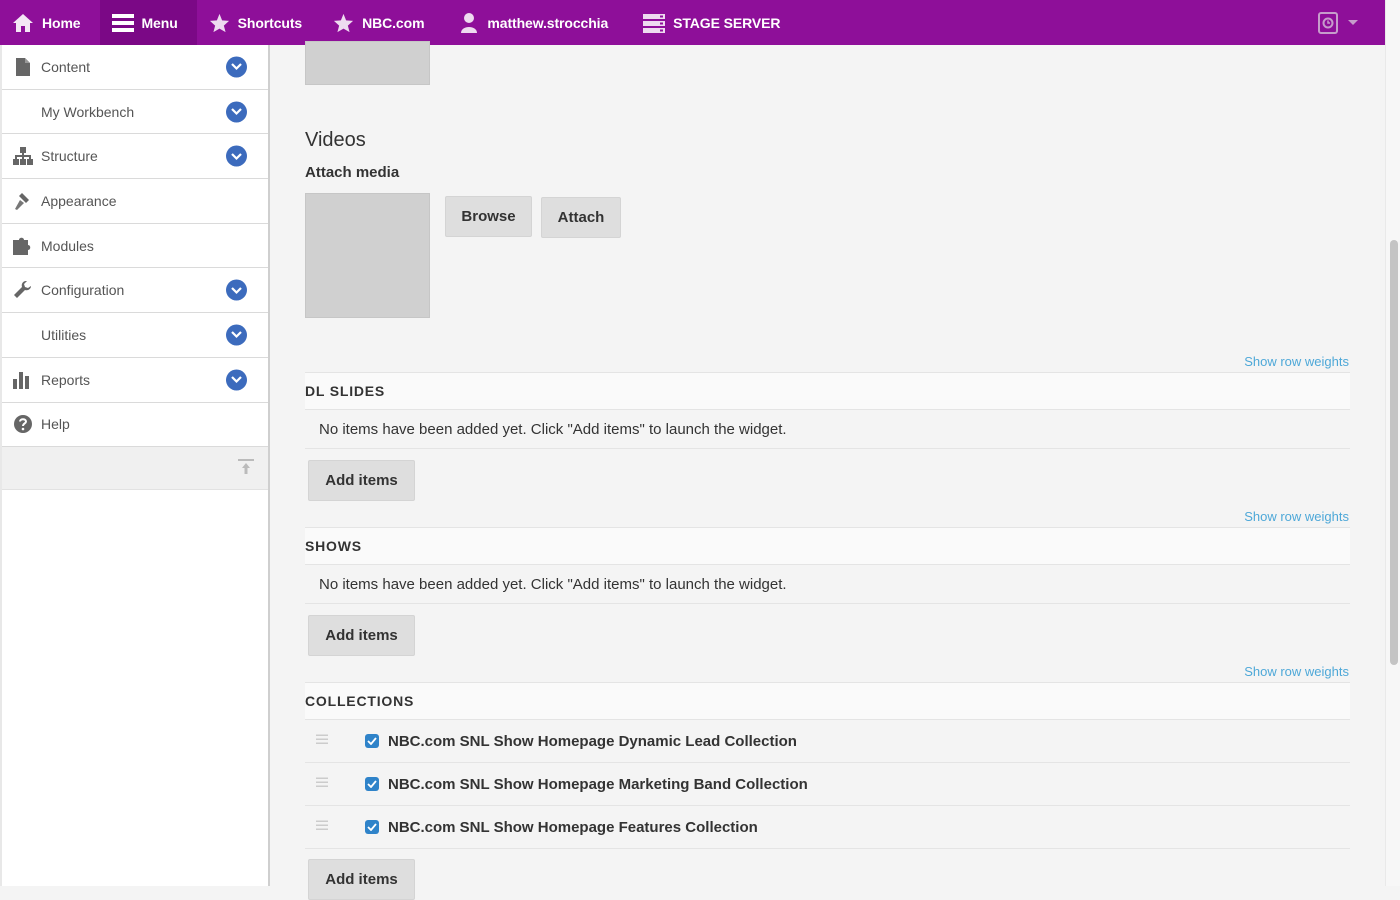 This screenshot has height=900, width=1400. Describe the element at coordinates (1394, 452) in the screenshot. I see `scrollbar-thumb` at that location.